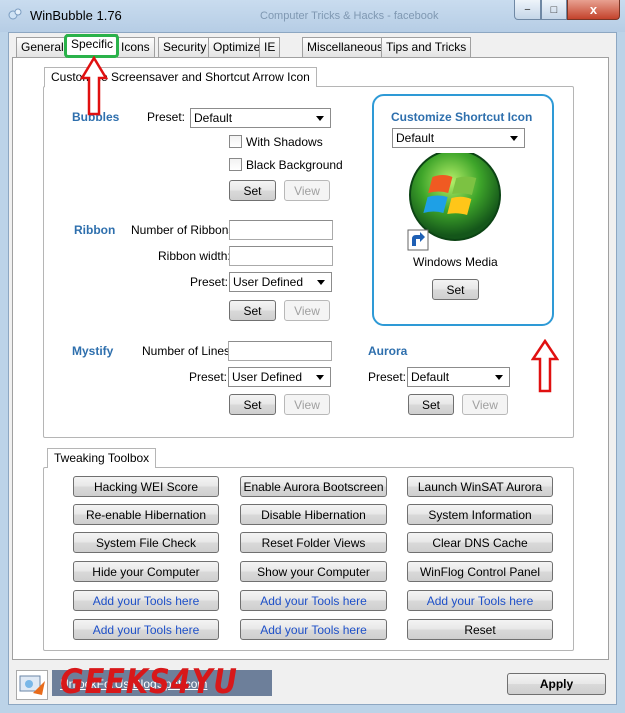 The image size is (625, 713). Describe the element at coordinates (593, 10) in the screenshot. I see `close-button: x` at that location.